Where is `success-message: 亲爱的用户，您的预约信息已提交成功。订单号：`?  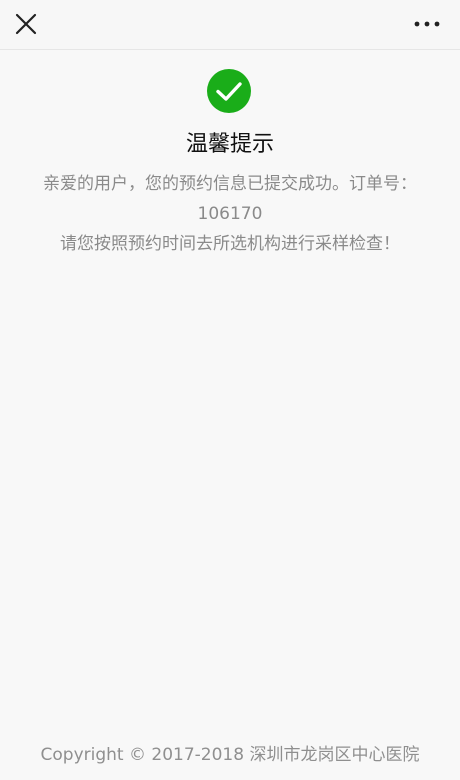
success-message: 亲爱的用户，您的预约信息已提交成功。订单号： is located at coordinates (230, 184).